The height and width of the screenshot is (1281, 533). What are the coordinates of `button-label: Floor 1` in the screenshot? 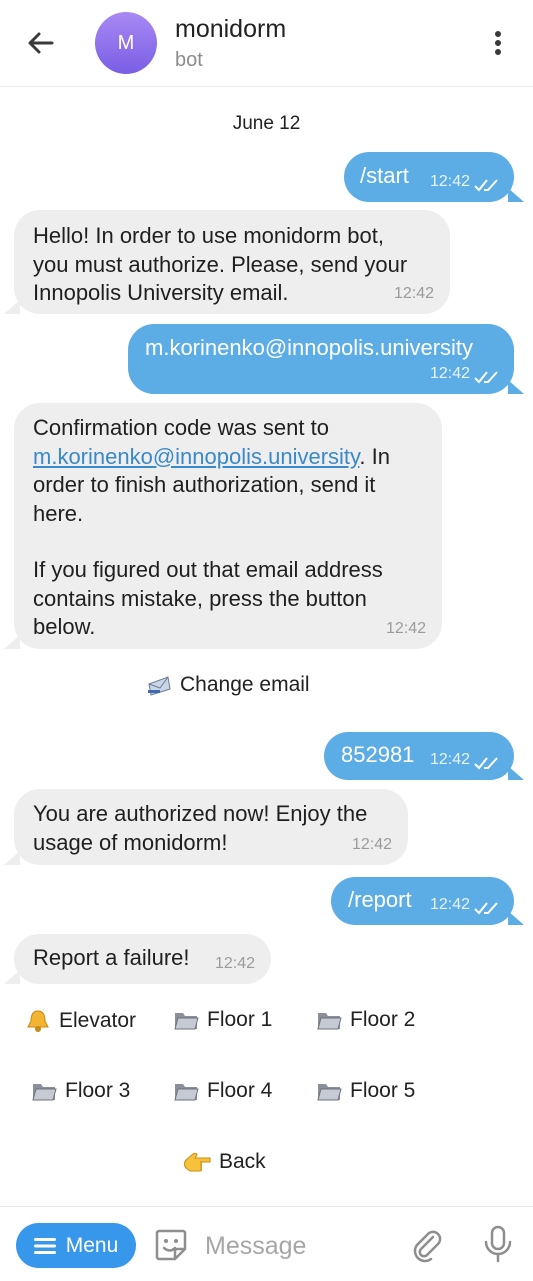 It's located at (240, 1019).